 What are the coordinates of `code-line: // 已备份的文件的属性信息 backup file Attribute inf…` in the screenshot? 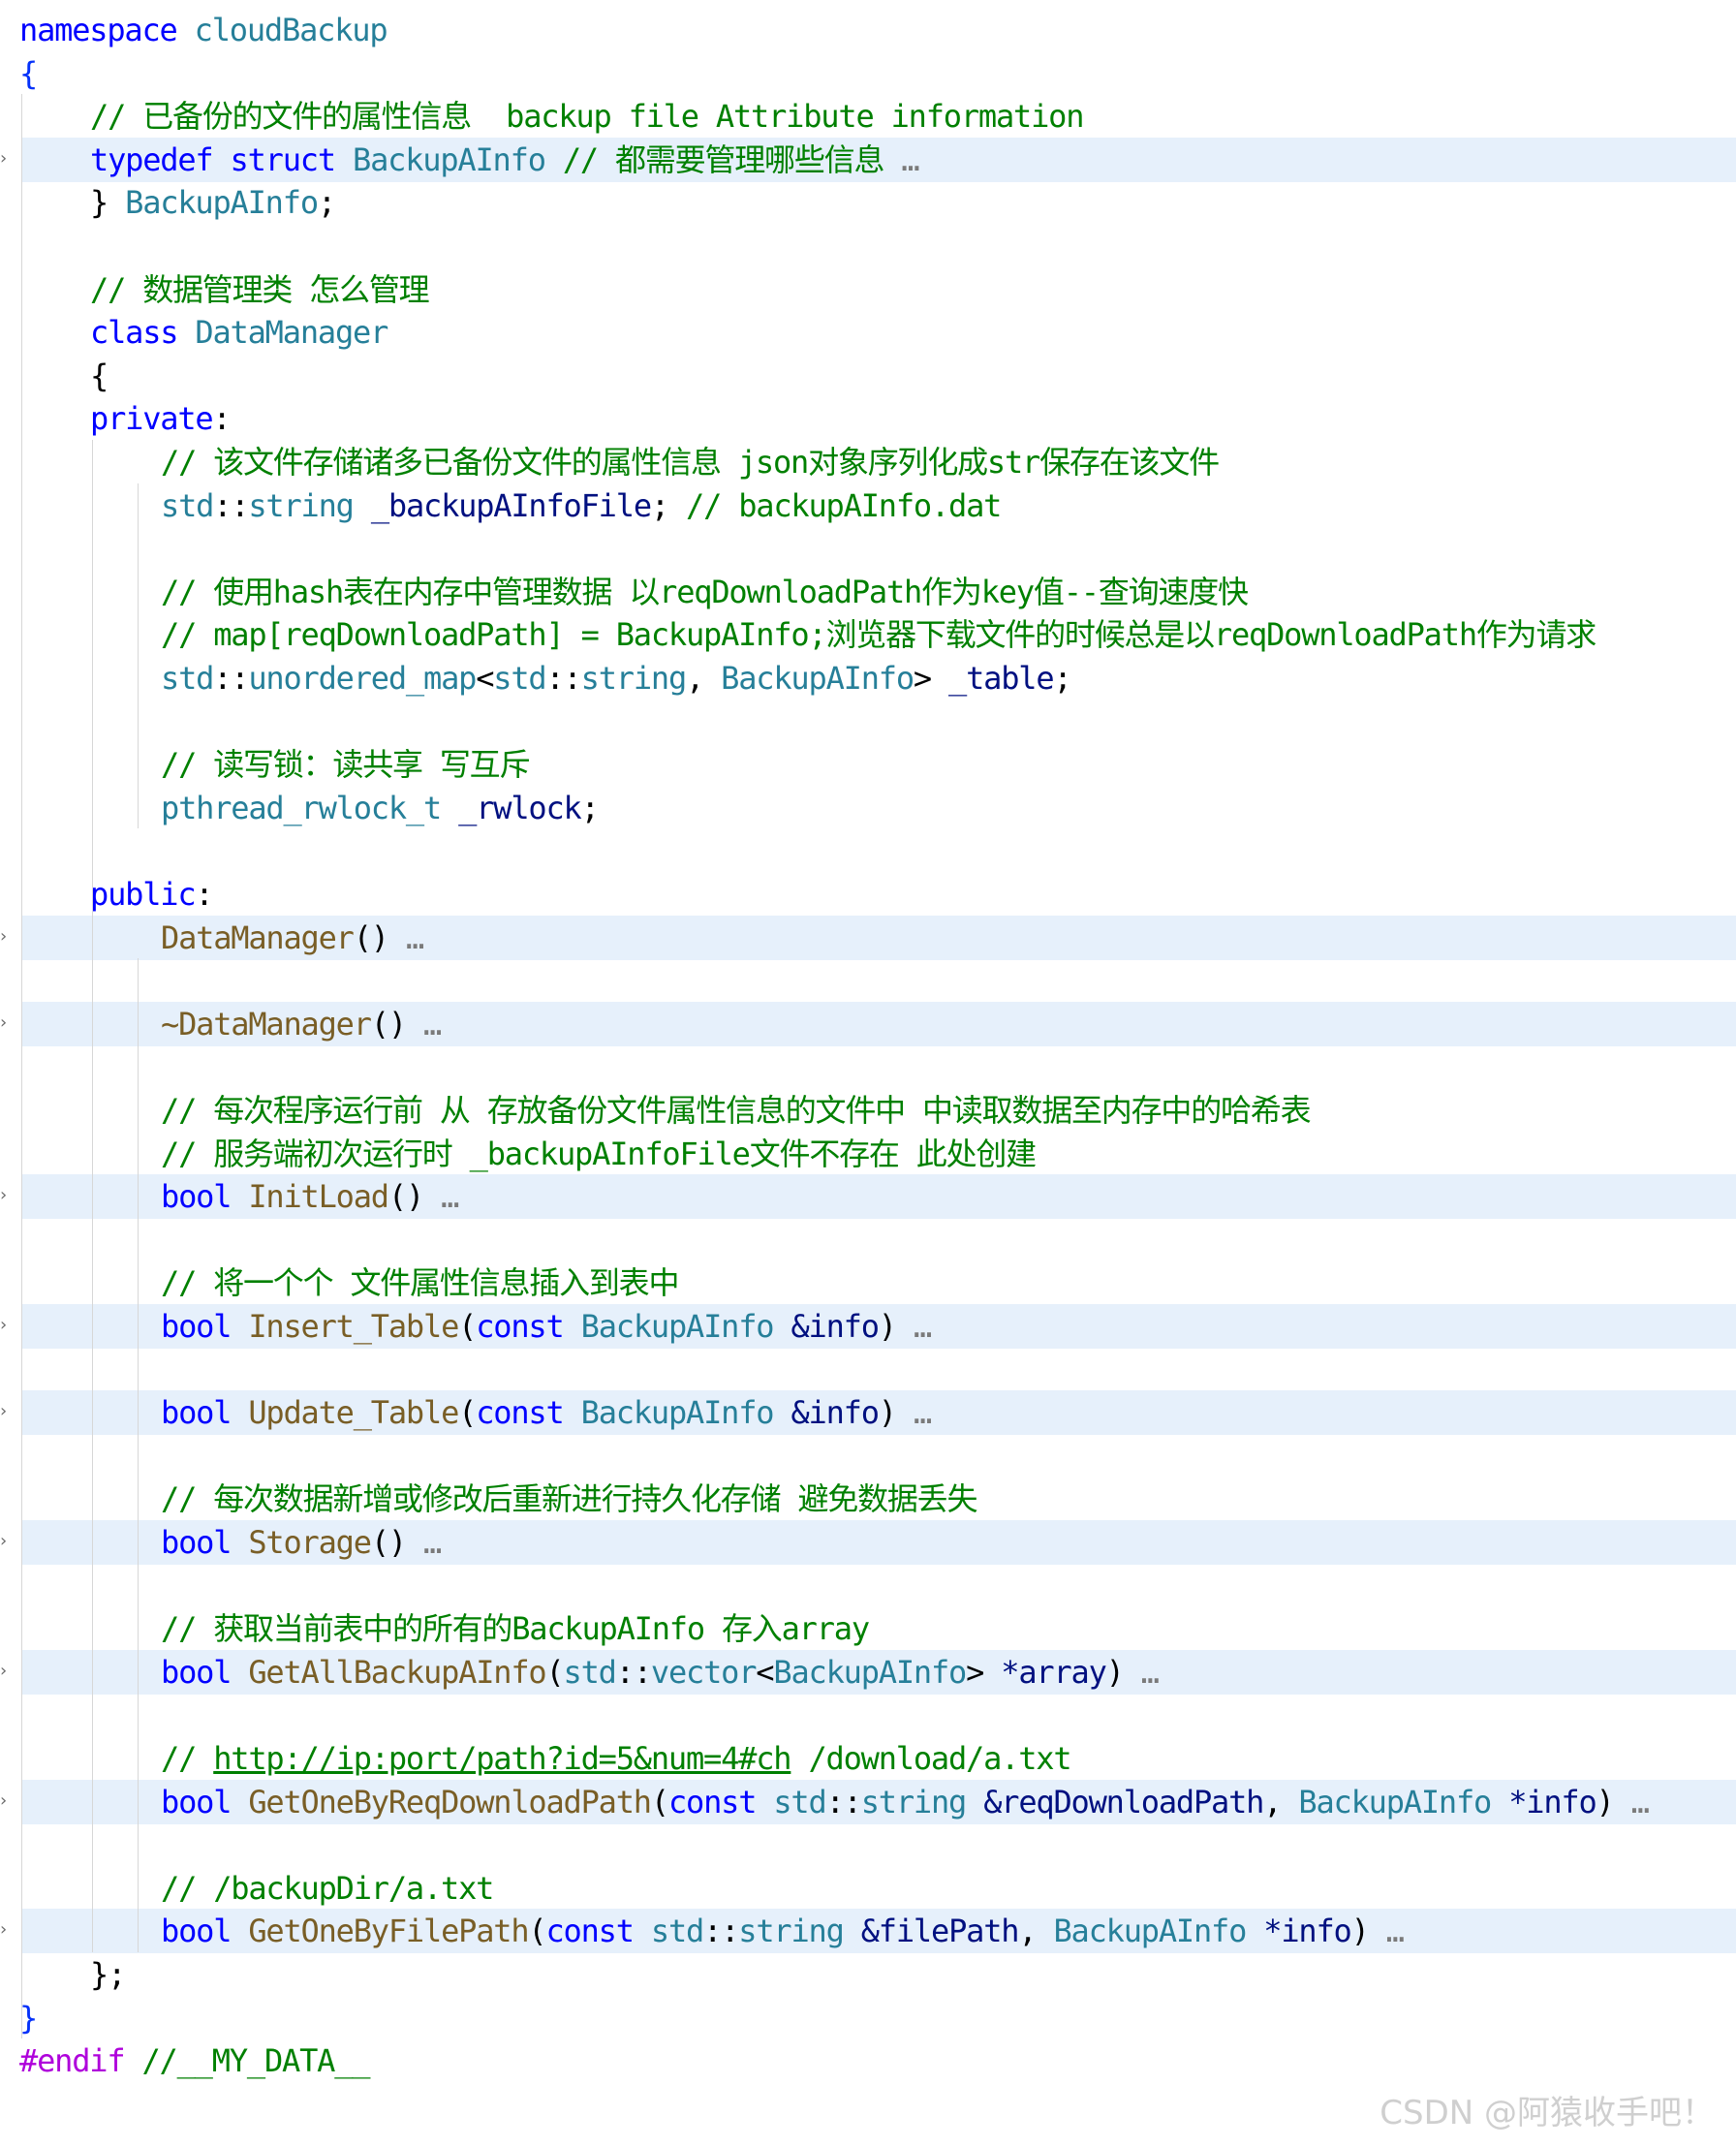 It's located at (868, 116).